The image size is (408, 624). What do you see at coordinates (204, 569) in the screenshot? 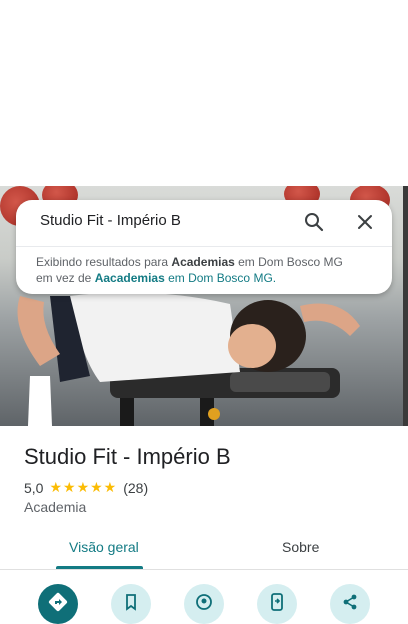
I see `tabs-divider` at bounding box center [204, 569].